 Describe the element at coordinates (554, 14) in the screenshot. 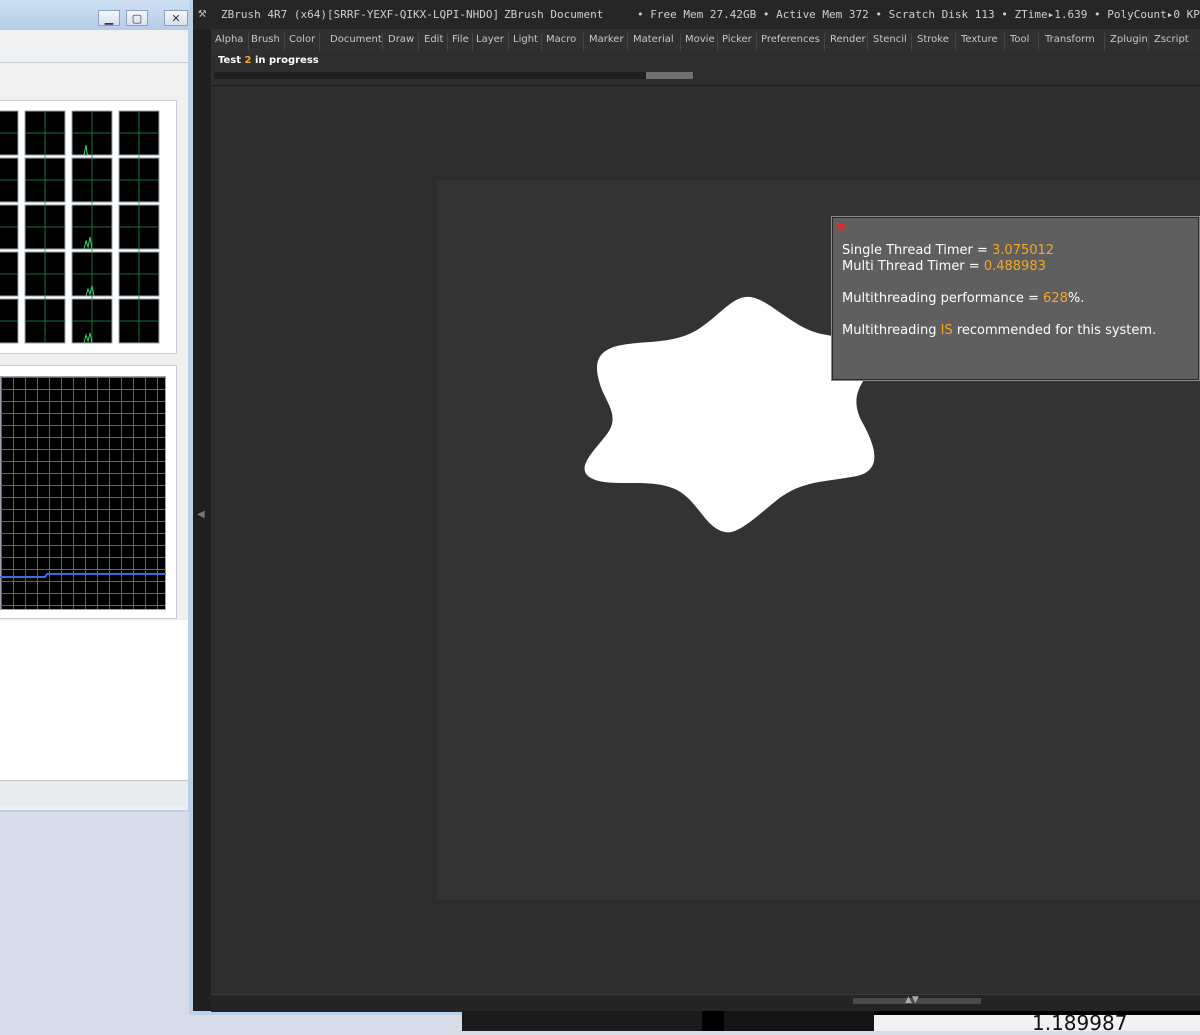

I see `document-label: ZBrush Document` at that location.